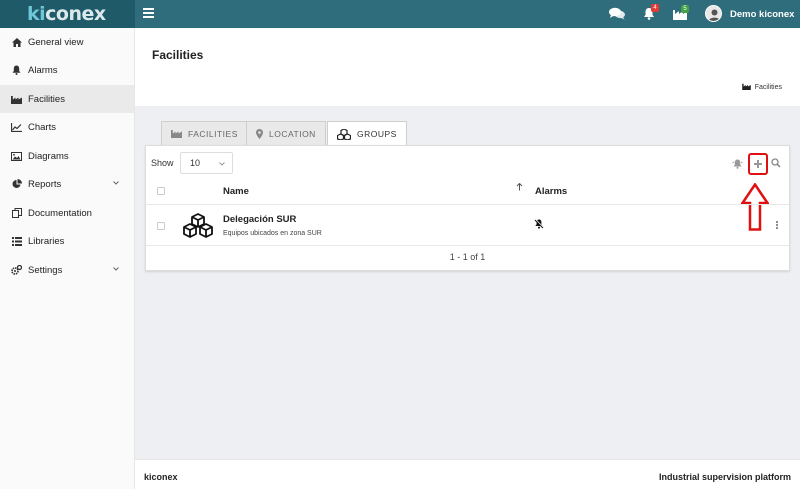 The width and height of the screenshot is (800, 489). Describe the element at coordinates (681, 15) in the screenshot. I see `facilities-top-icon: 5` at that location.